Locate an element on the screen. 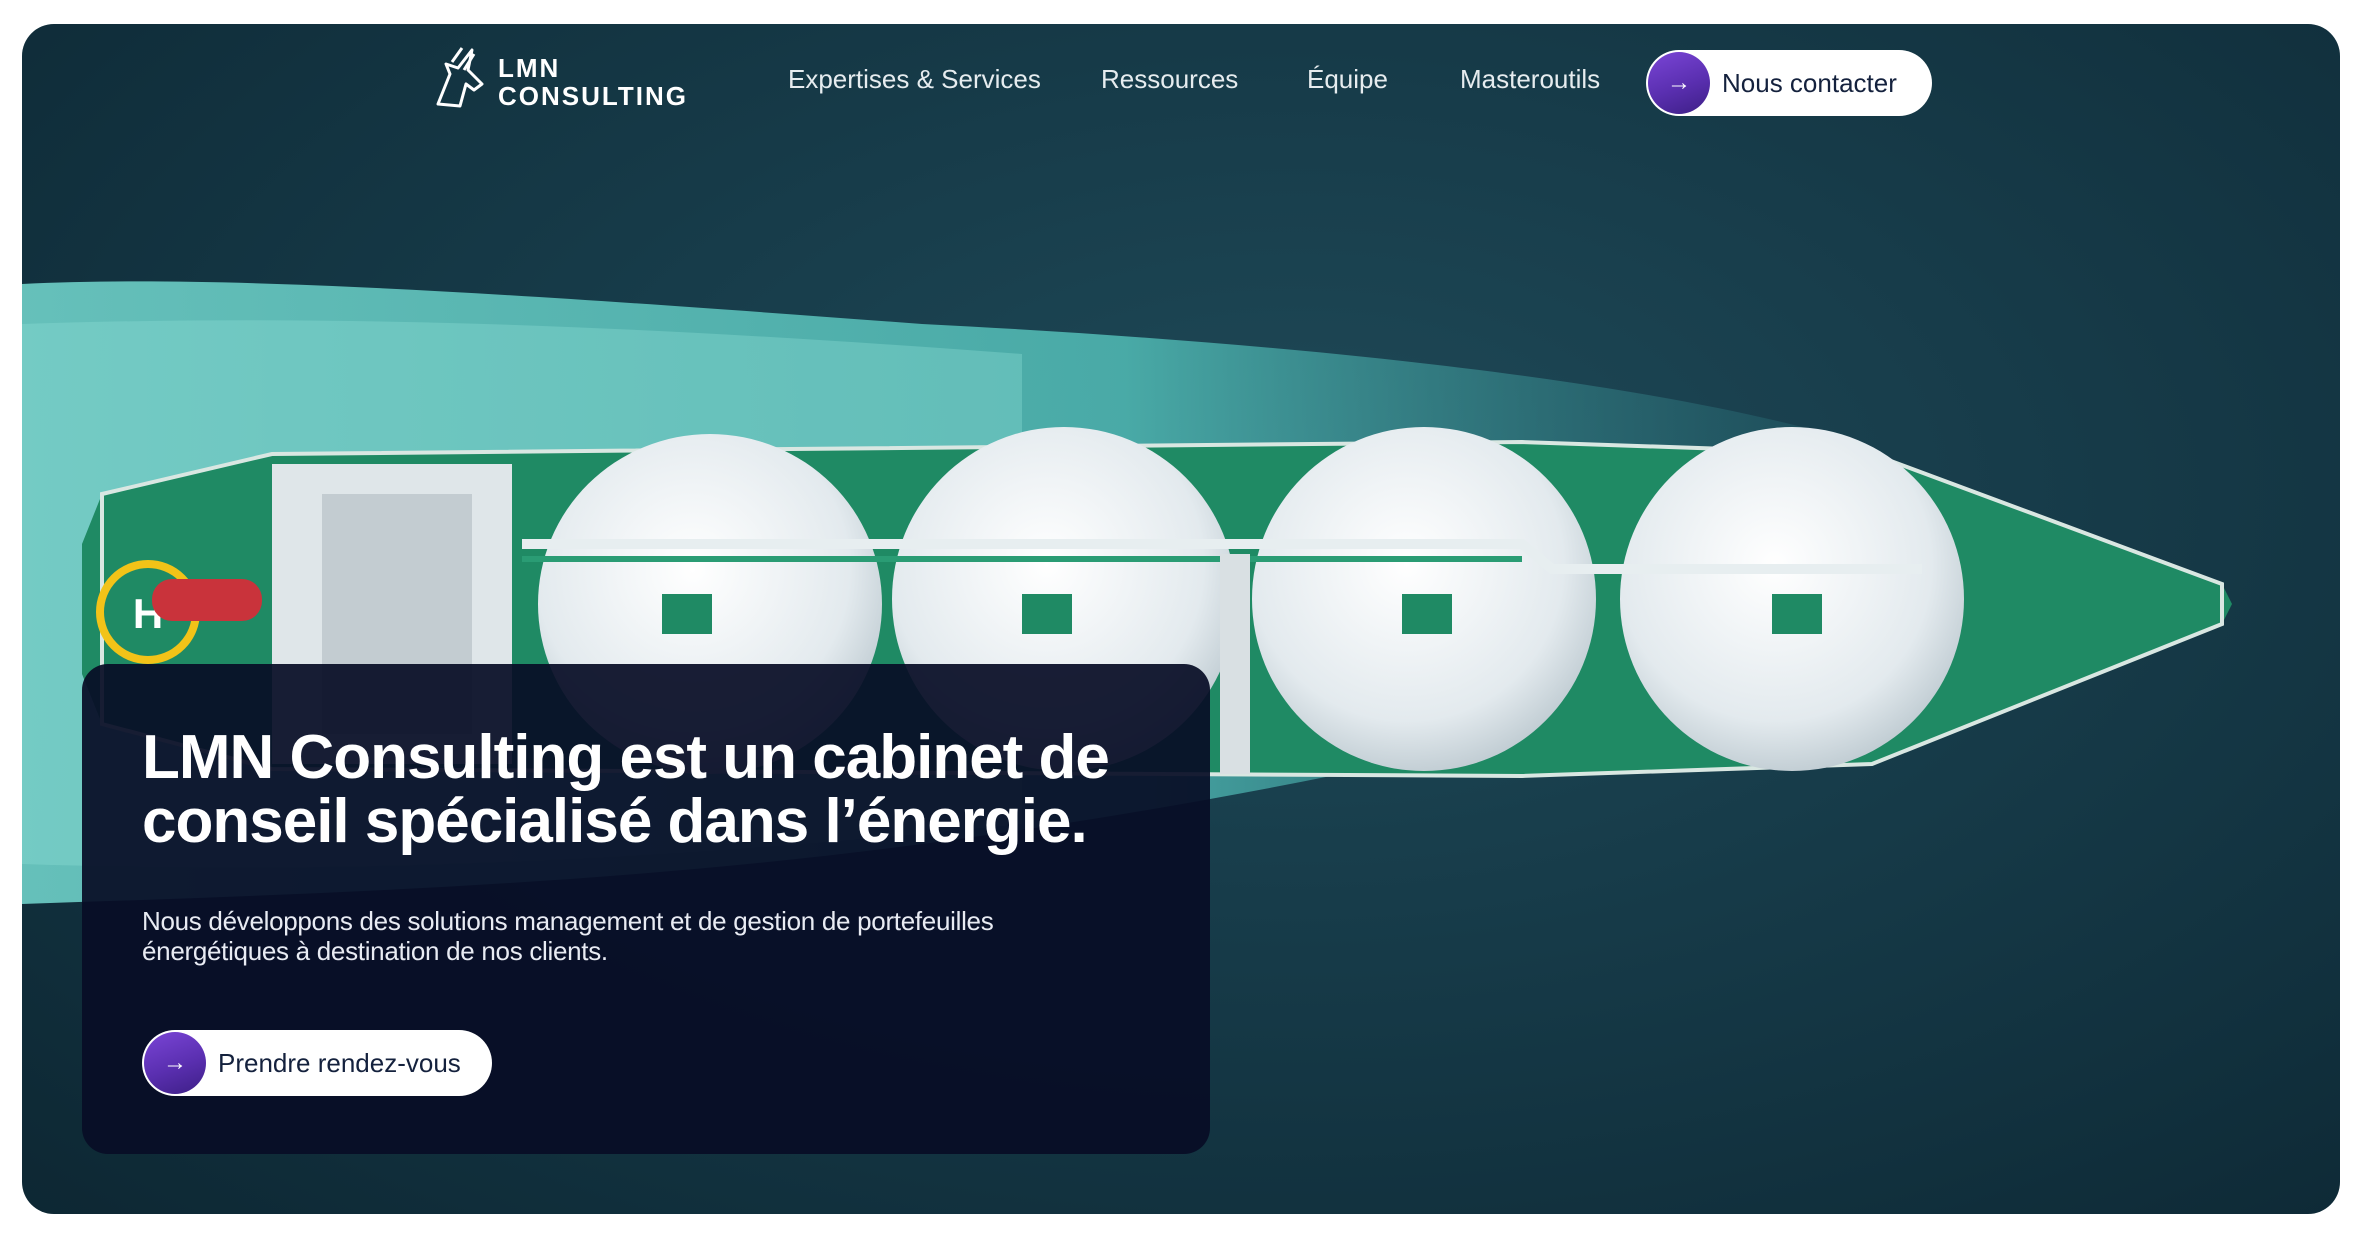 This screenshot has width=2362, height=1236. contact-button-label: Nous contacter is located at coordinates (1809, 82).